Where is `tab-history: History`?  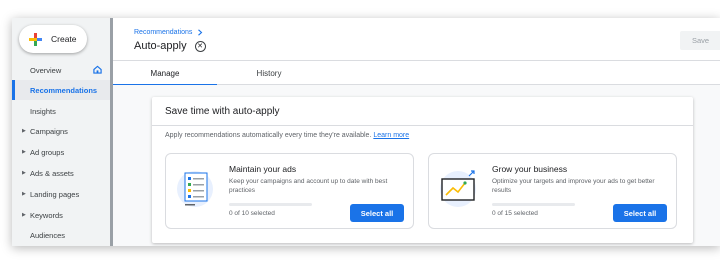
tab-history: History is located at coordinates (269, 73).